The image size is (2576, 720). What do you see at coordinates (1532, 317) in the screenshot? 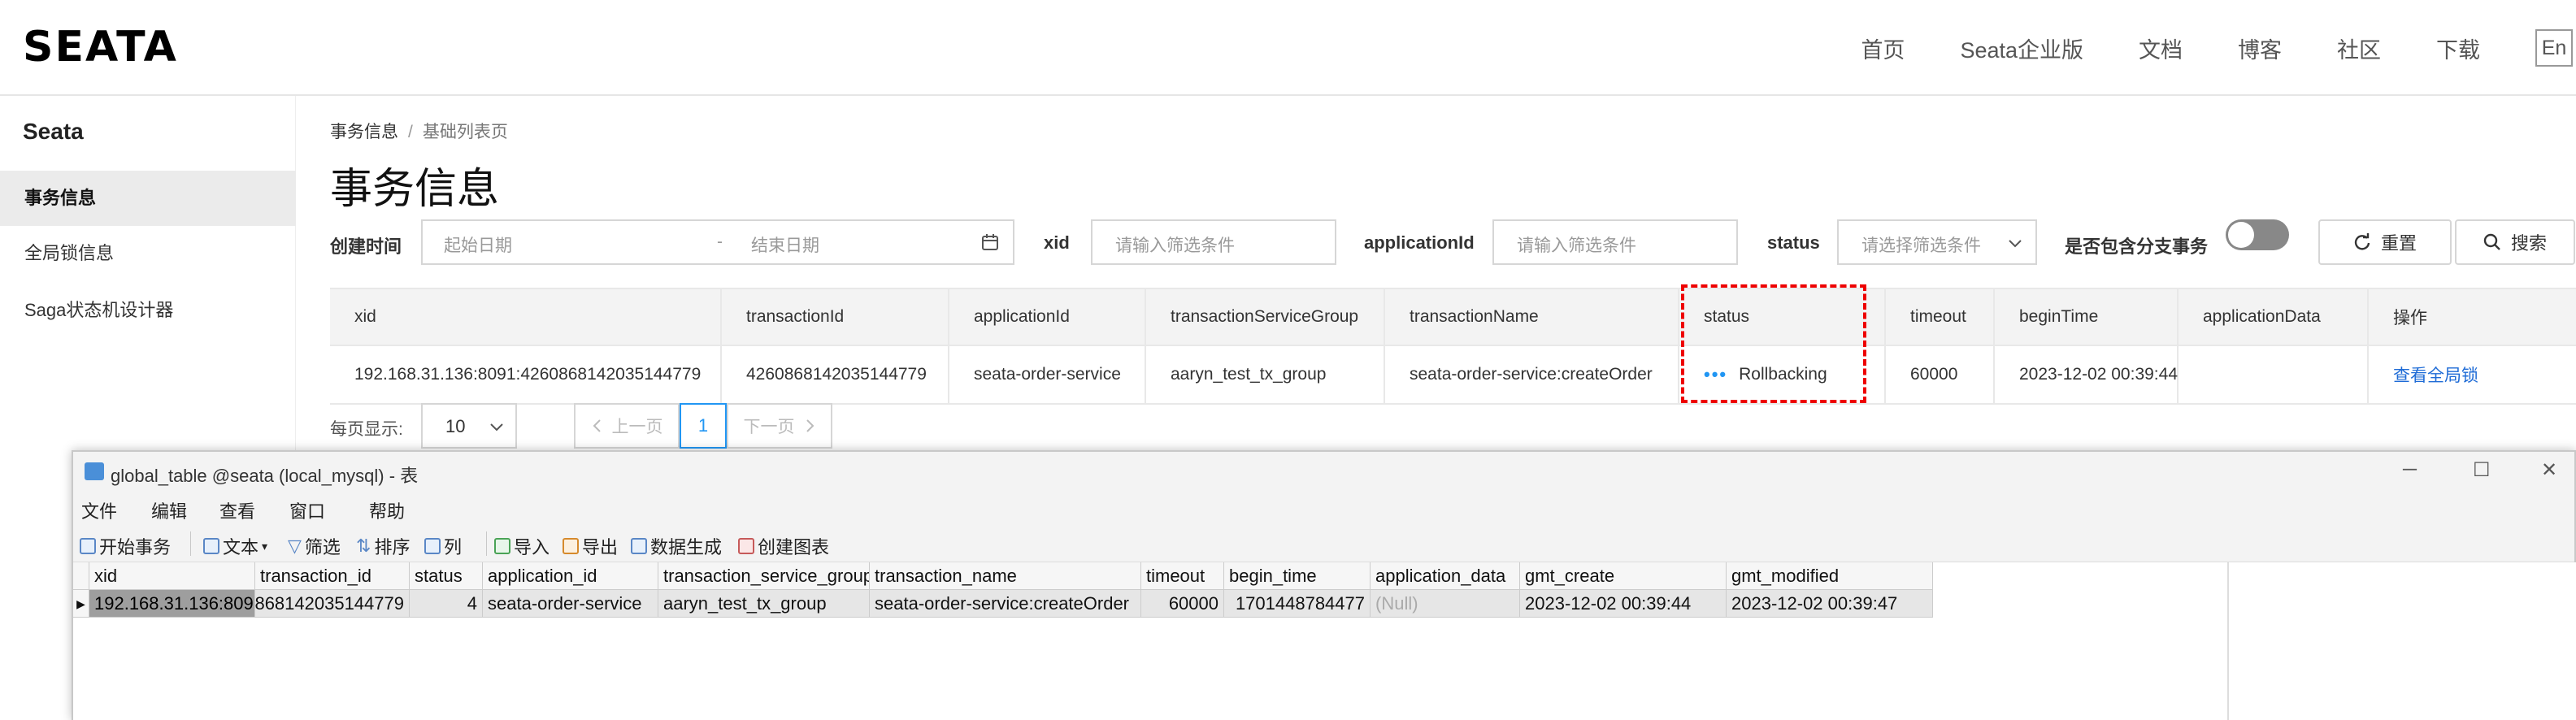
I see `col-transaction-name: transactionName` at bounding box center [1532, 317].